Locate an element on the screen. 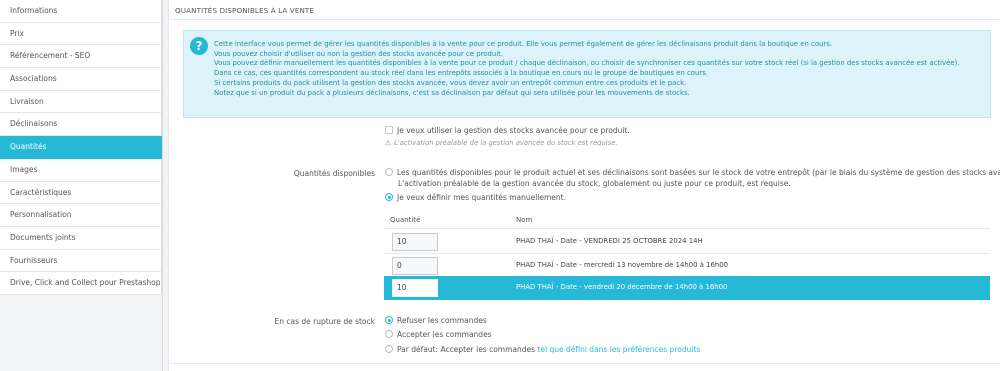 The height and width of the screenshot is (371, 1000). sidebar-item-drive-click-collect: Drive, Click and Collect pour Prestashop is located at coordinates (81, 283).